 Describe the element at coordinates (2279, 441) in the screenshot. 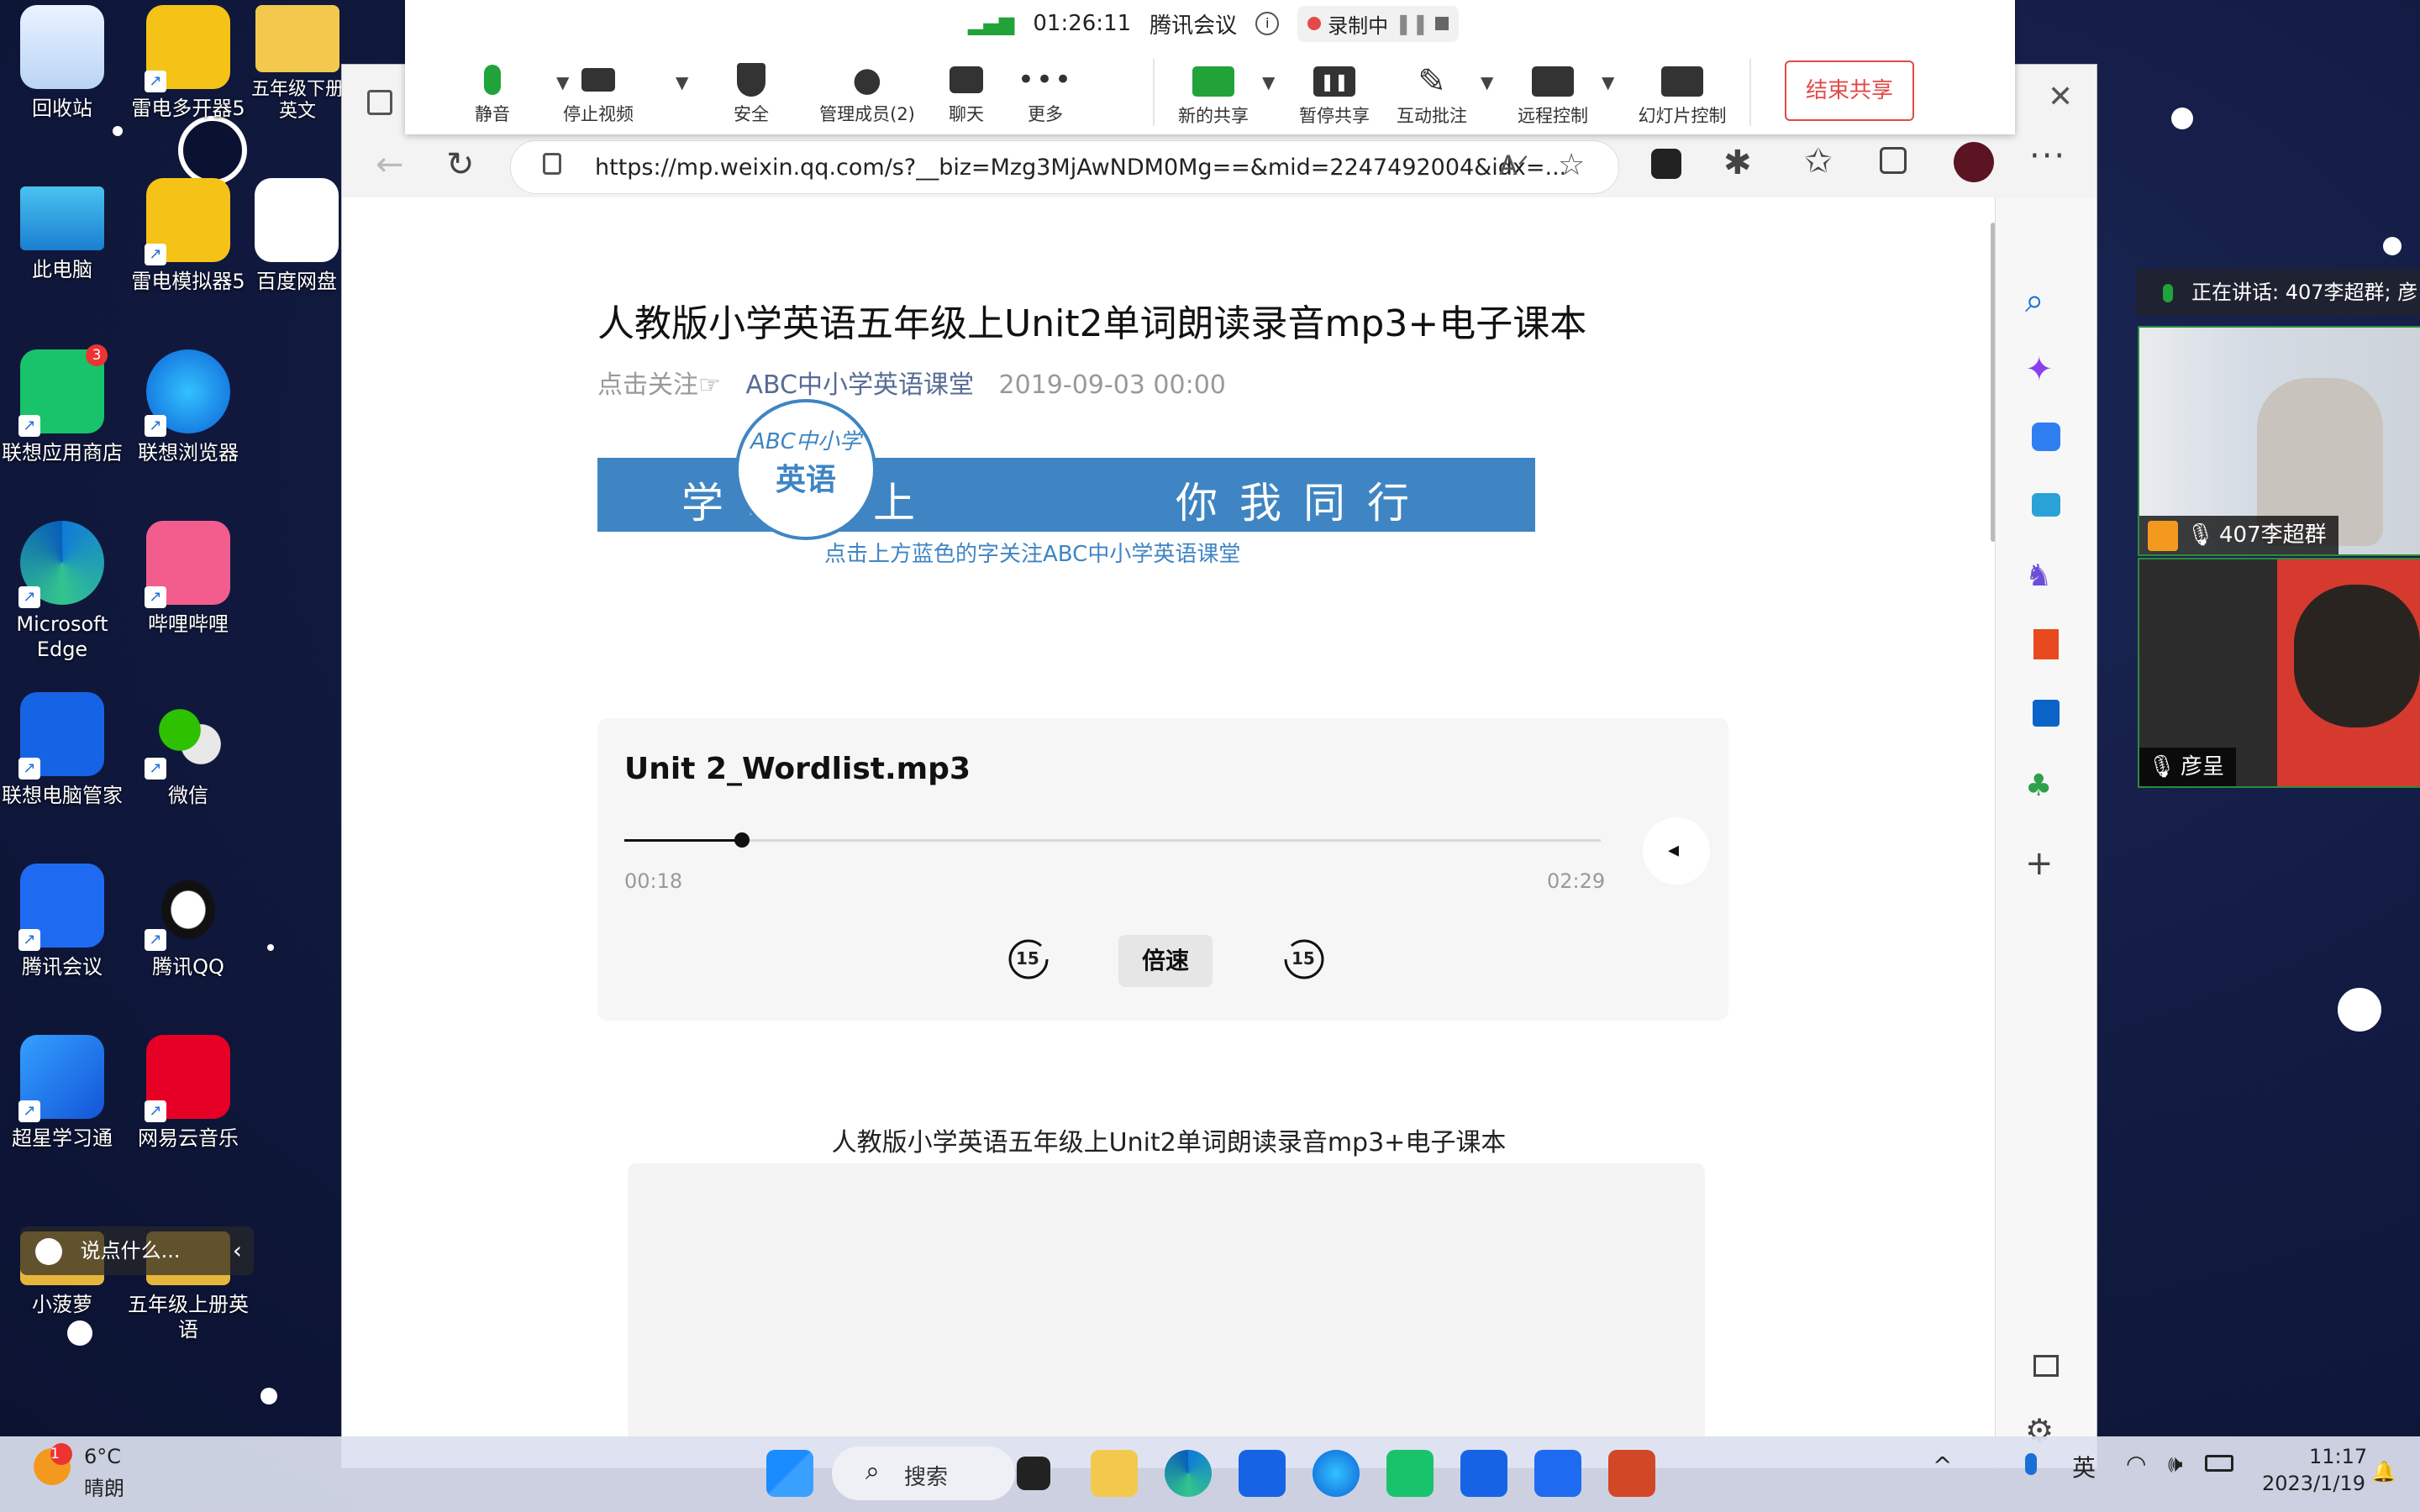

I see `participant-video-tile: 🎙 407李超群` at that location.